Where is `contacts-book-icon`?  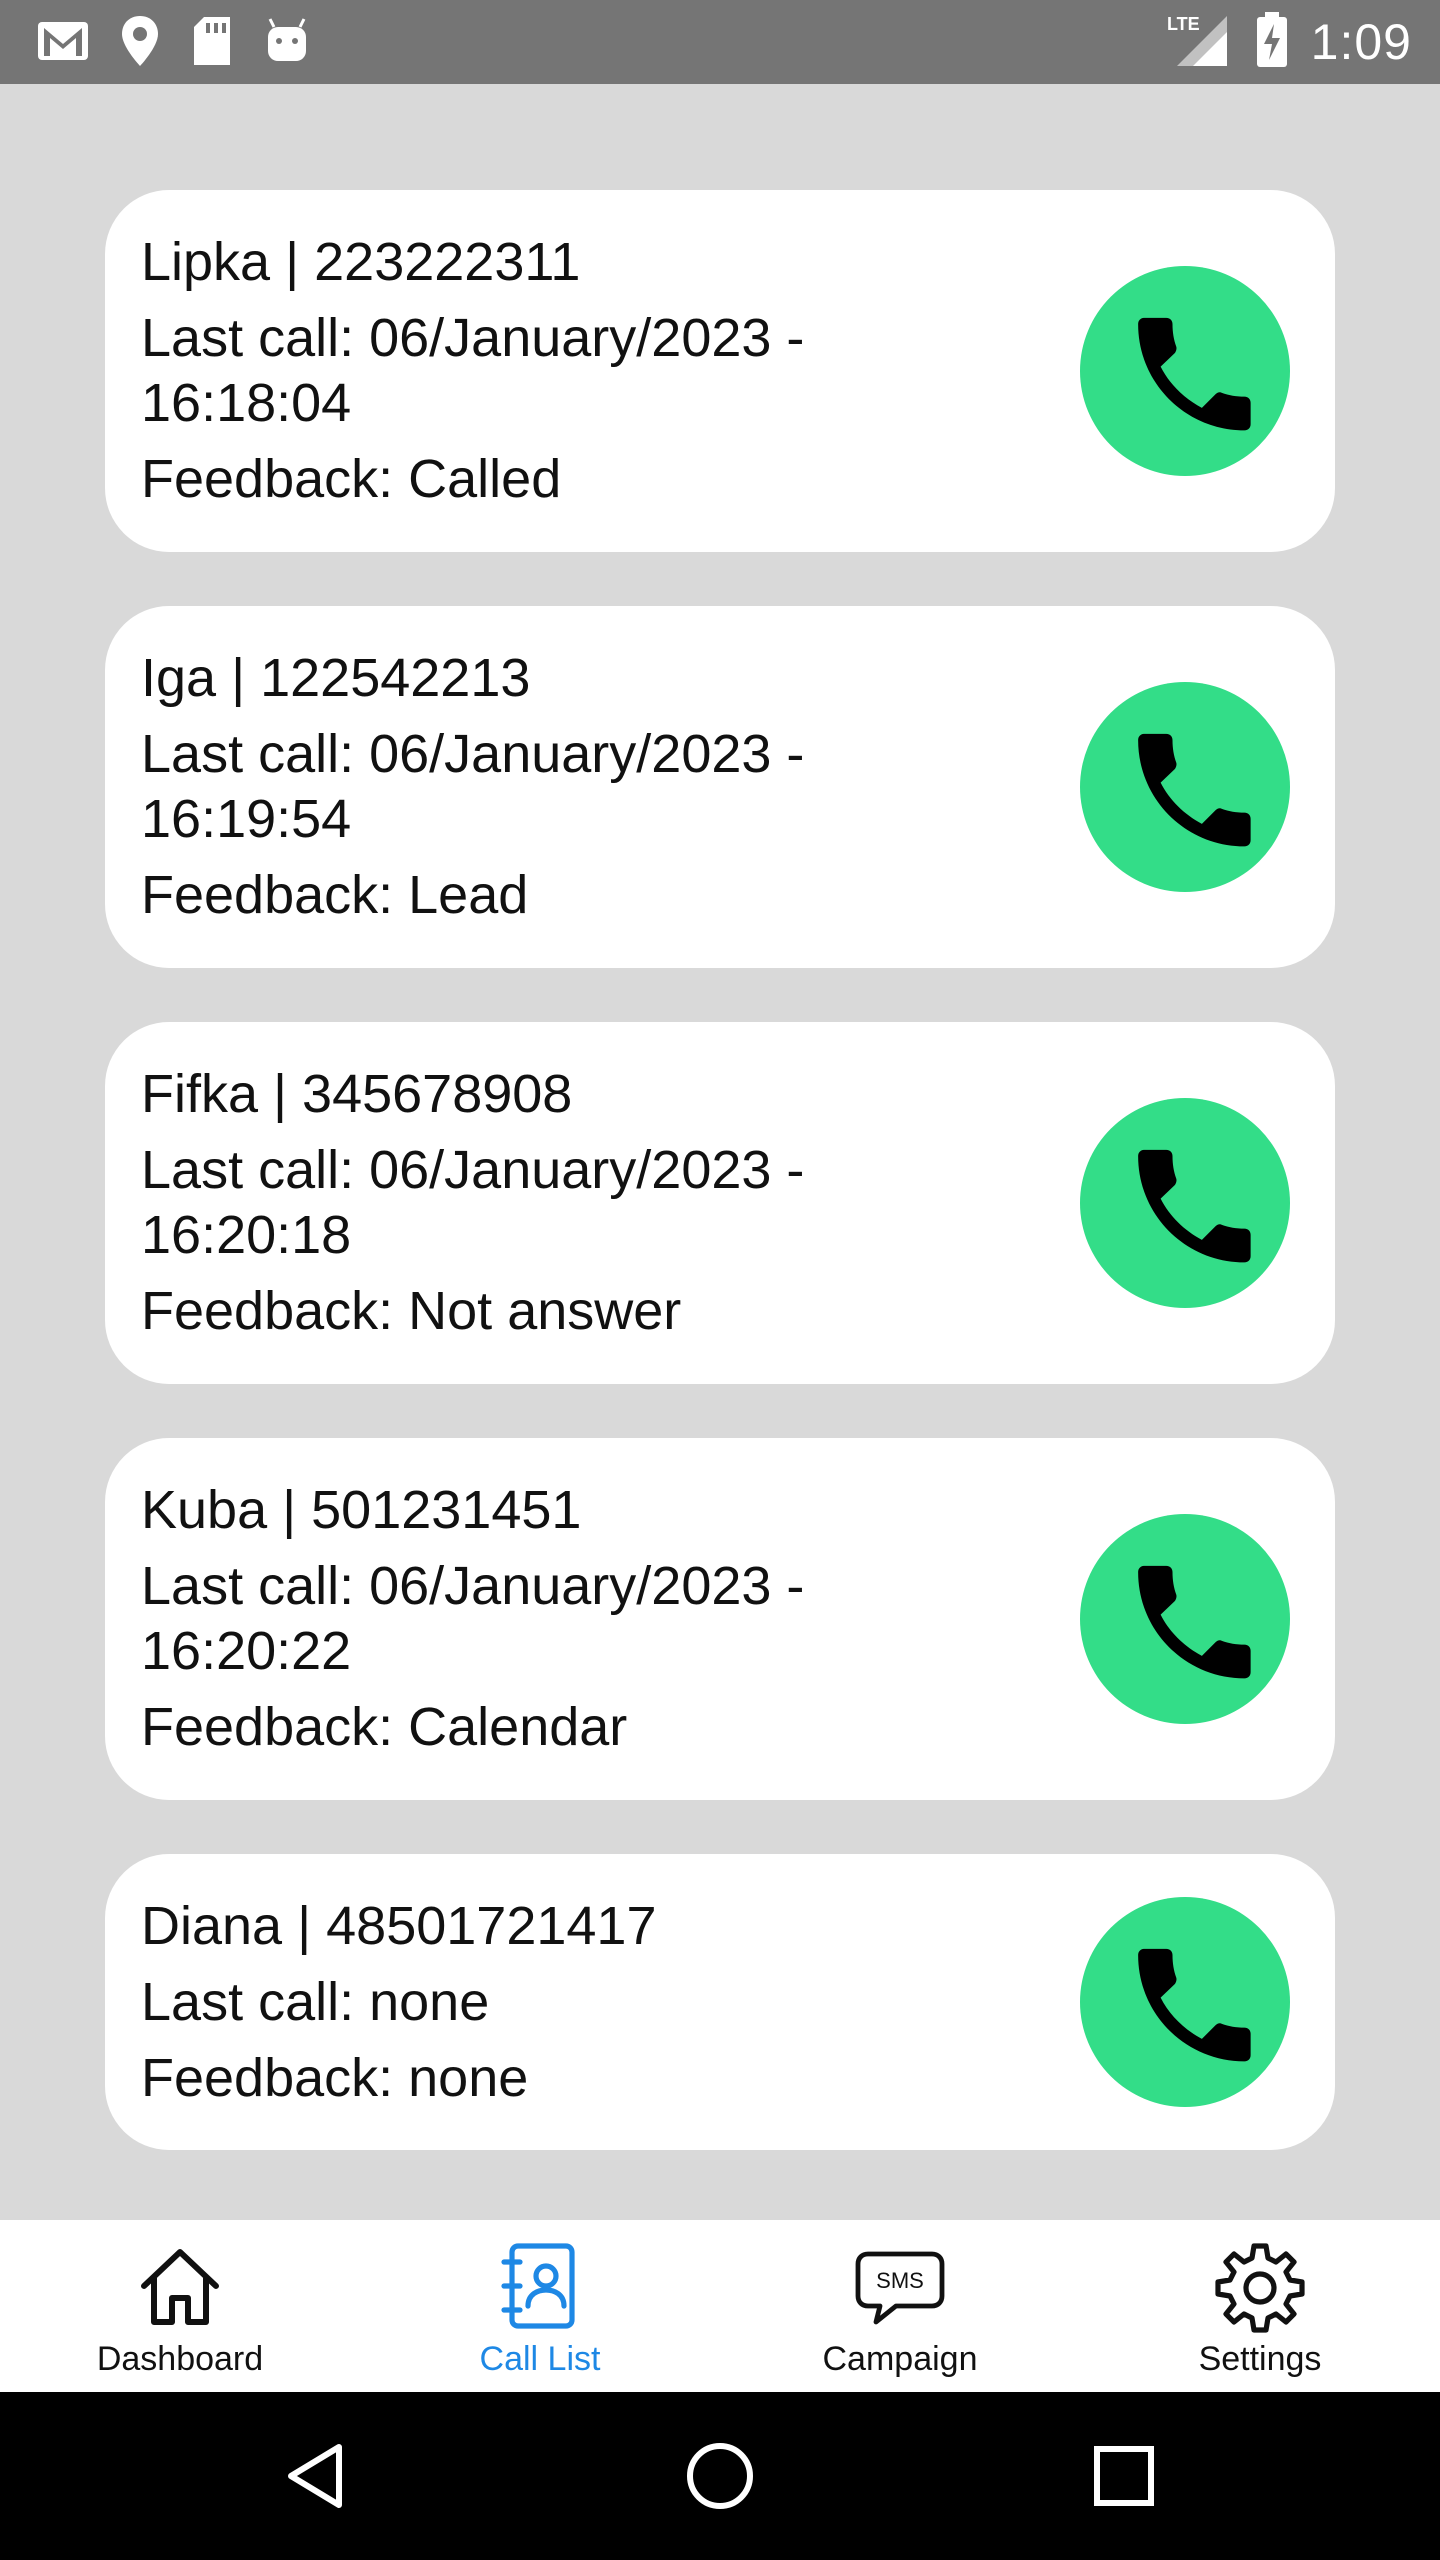
contacts-book-icon is located at coordinates (538, 2286).